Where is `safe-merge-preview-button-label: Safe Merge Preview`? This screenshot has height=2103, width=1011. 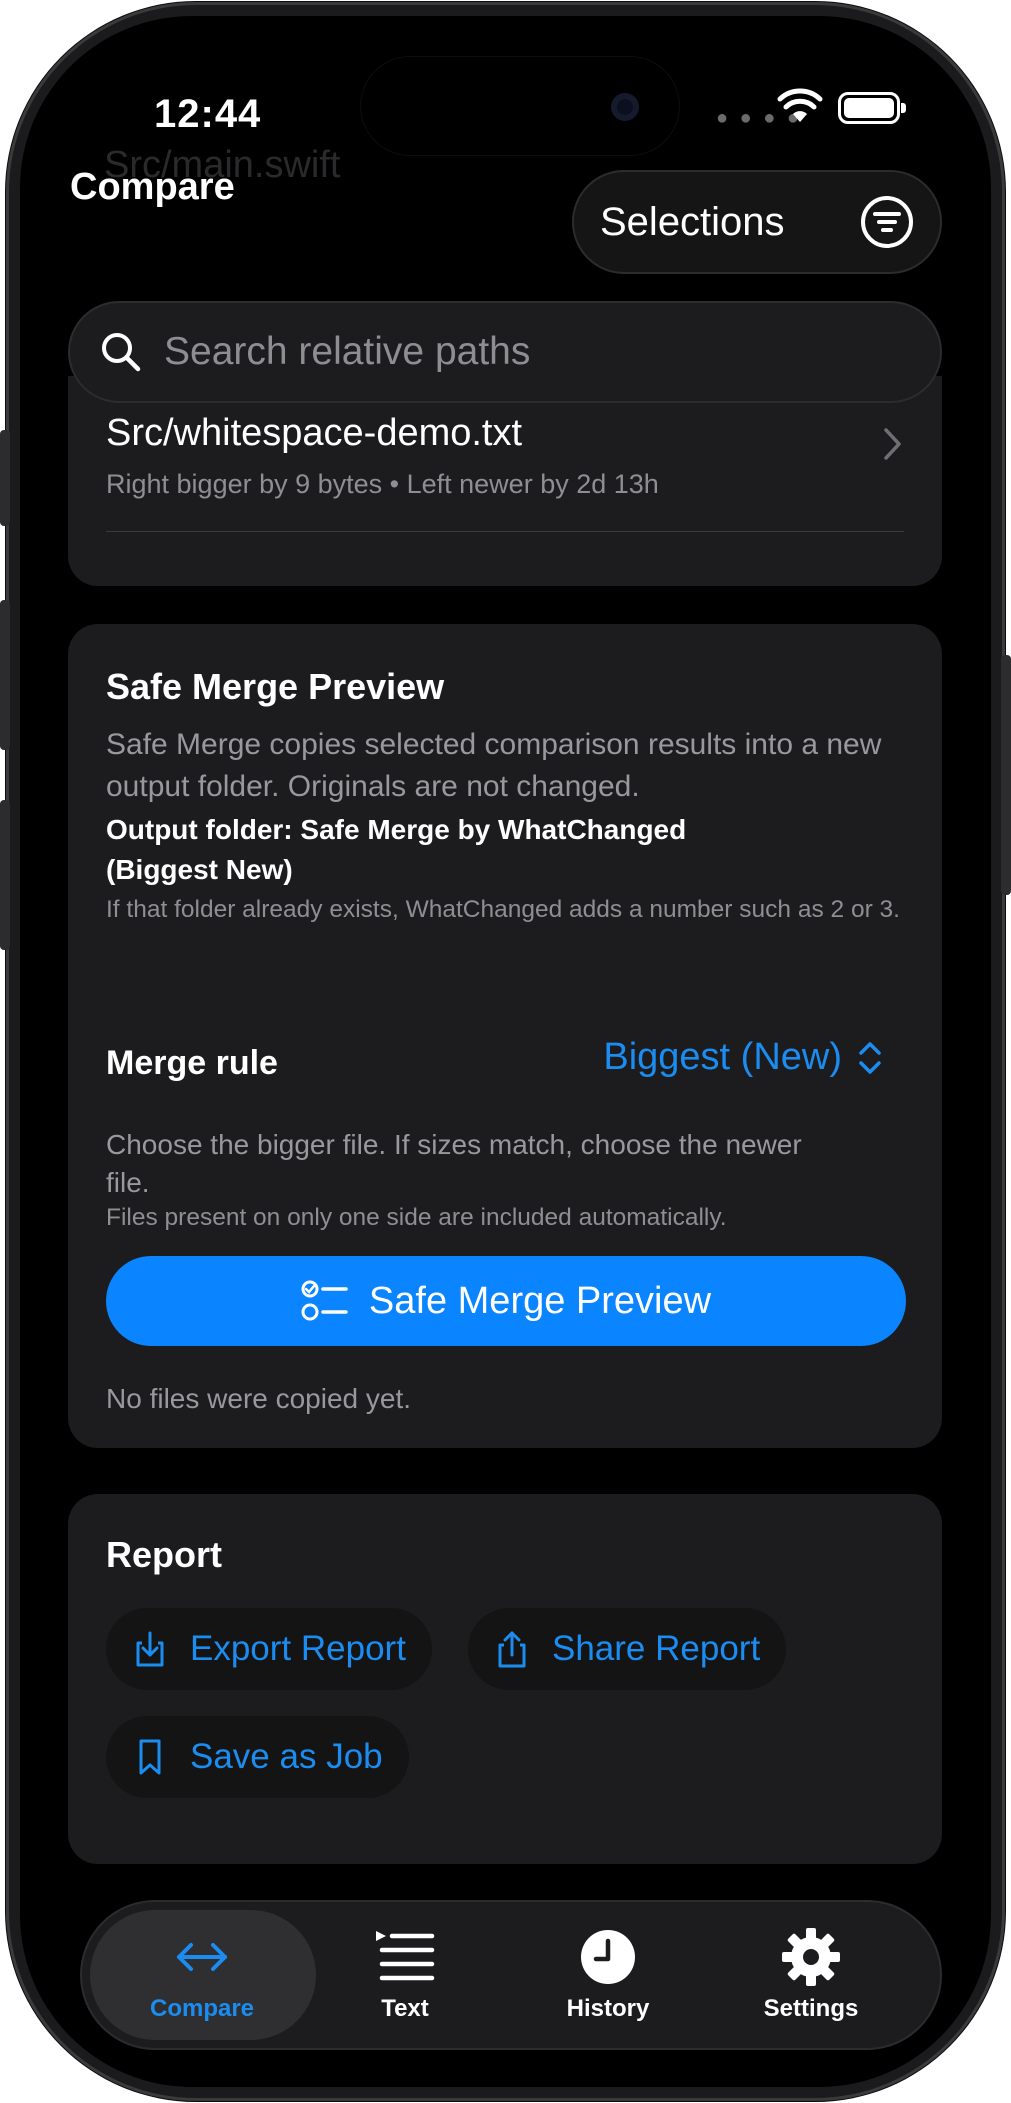
safe-merge-preview-button-label: Safe Merge Preview is located at coordinates (540, 1300).